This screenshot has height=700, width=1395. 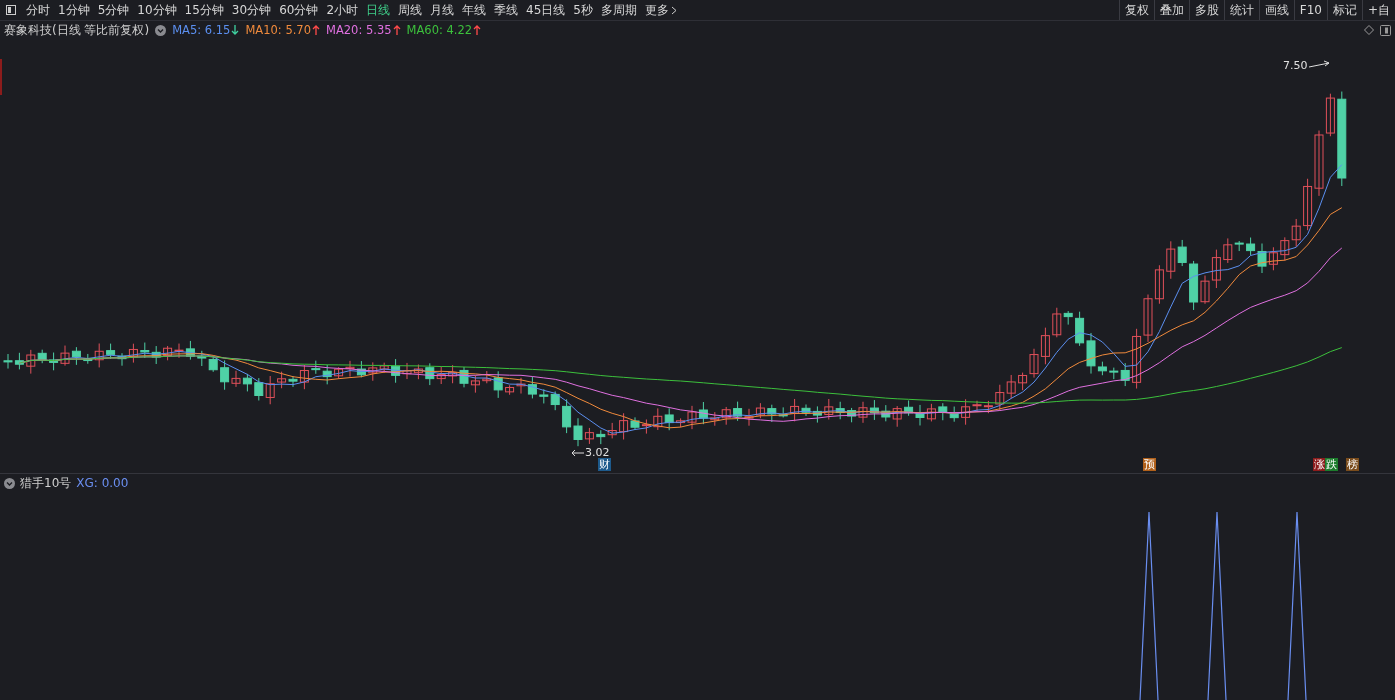 What do you see at coordinates (546, 10) in the screenshot?
I see `period-tab: 45日线` at bounding box center [546, 10].